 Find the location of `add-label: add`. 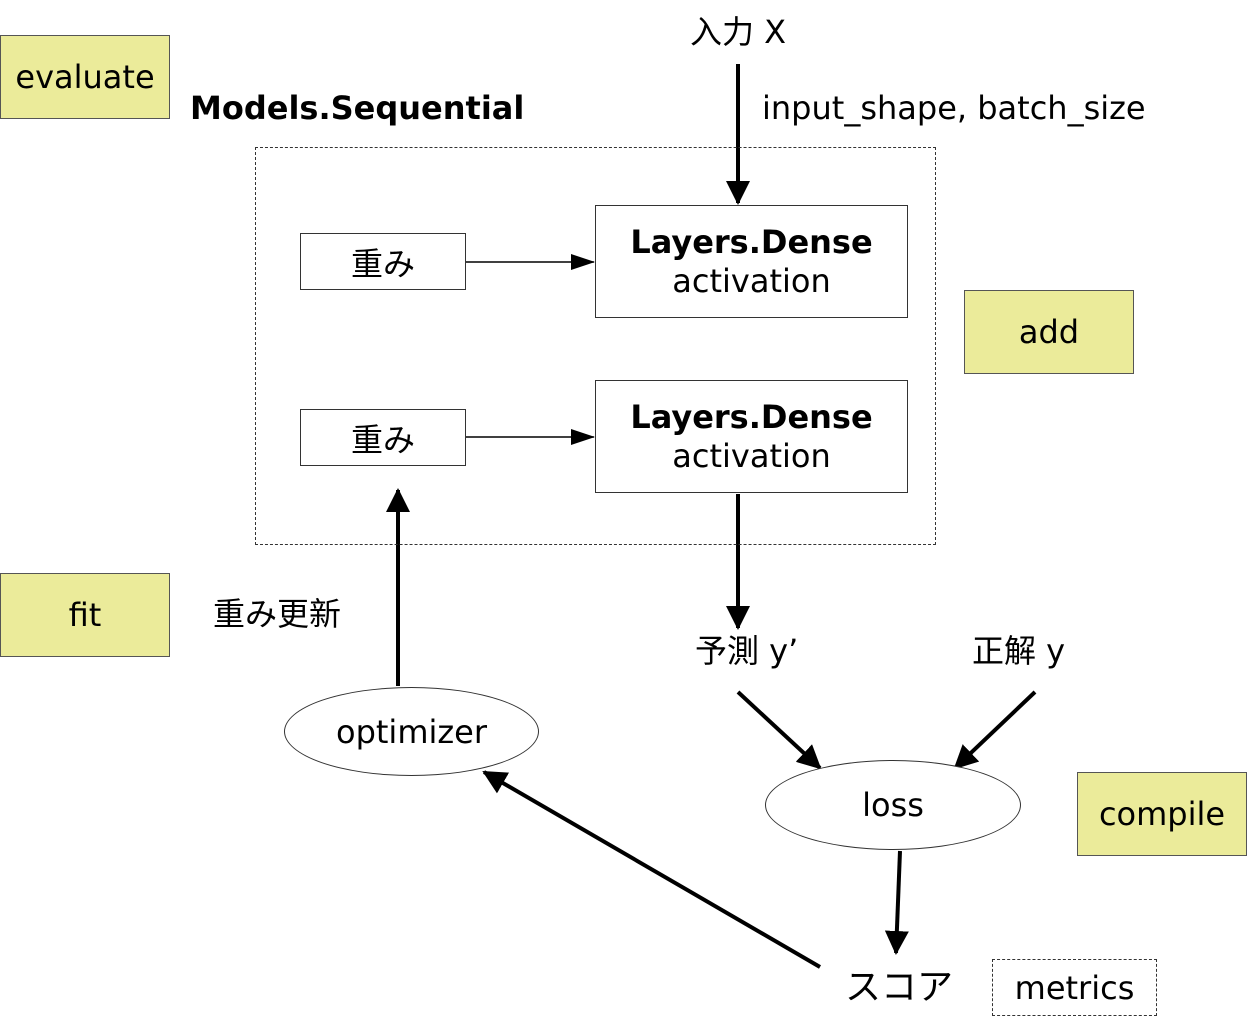

add-label: add is located at coordinates (1049, 332).